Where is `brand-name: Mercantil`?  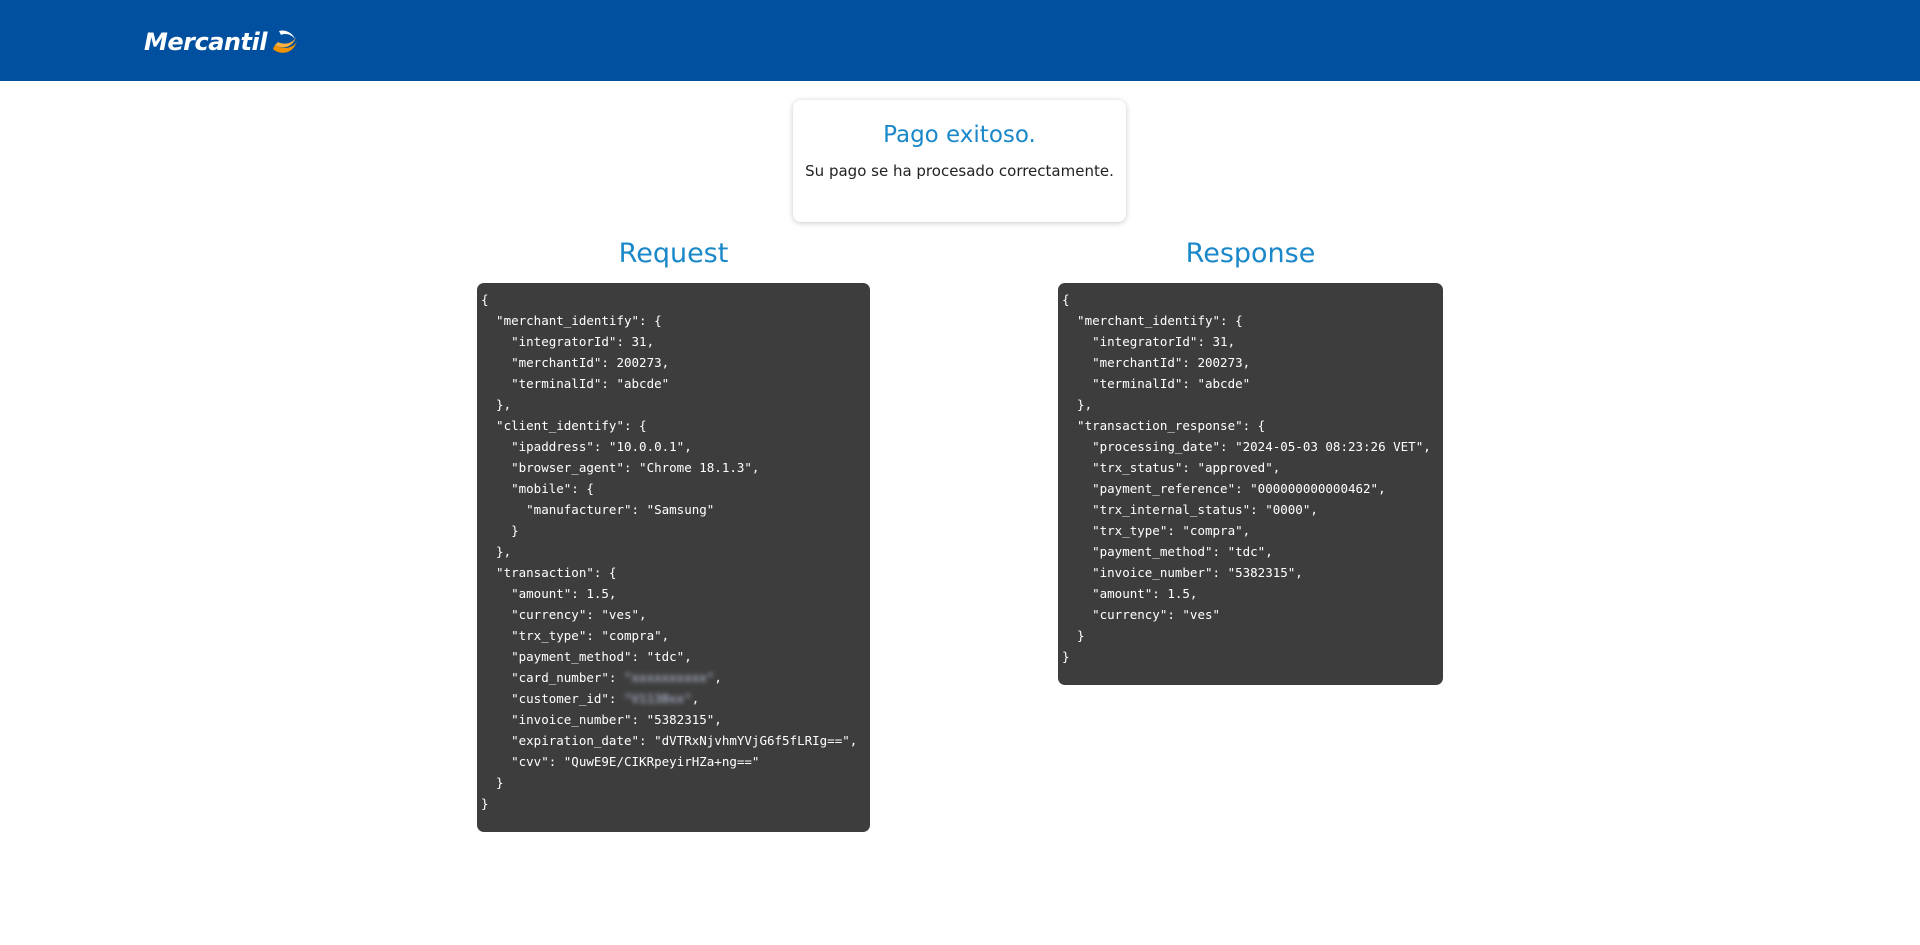 brand-name: Mercantil is located at coordinates (205, 42).